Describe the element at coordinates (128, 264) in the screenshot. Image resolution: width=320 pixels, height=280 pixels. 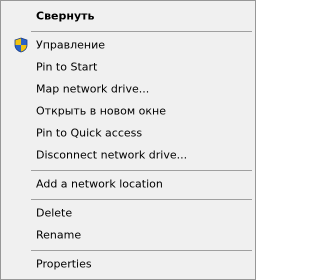
I see `menu-item-properties: Properties` at that location.